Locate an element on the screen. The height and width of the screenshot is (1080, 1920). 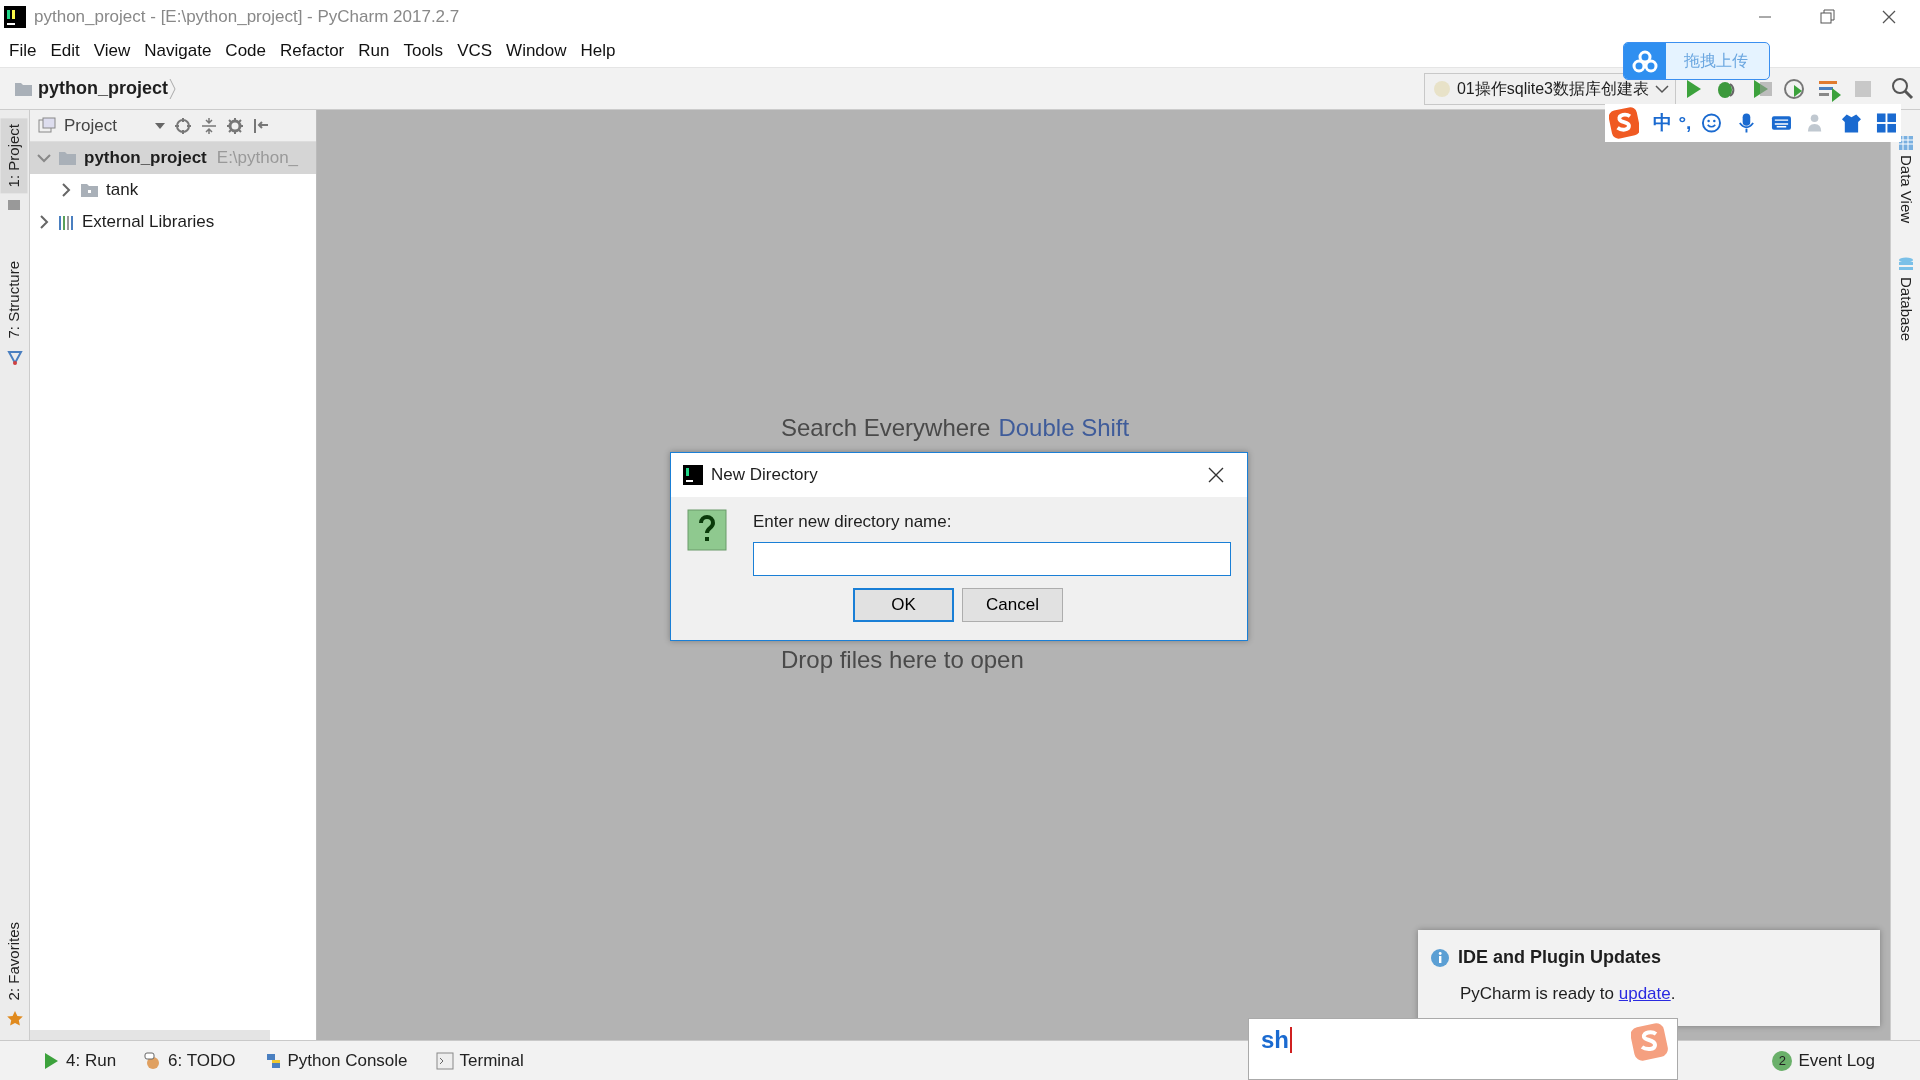
ime-input-text: sh is located at coordinates (1276, 1040).